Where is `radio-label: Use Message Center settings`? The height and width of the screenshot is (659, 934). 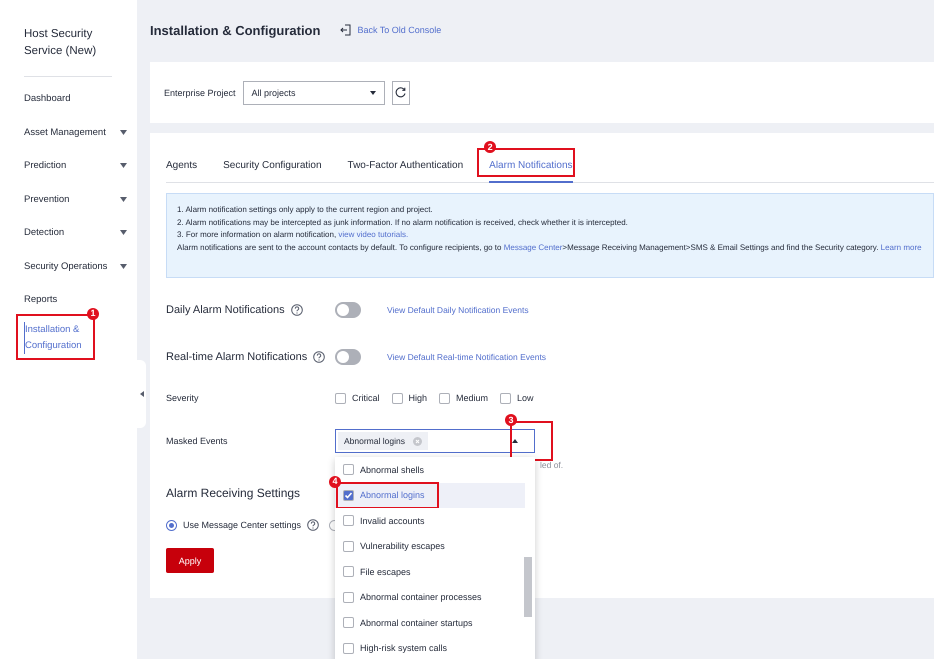 radio-label: Use Message Center settings is located at coordinates (242, 525).